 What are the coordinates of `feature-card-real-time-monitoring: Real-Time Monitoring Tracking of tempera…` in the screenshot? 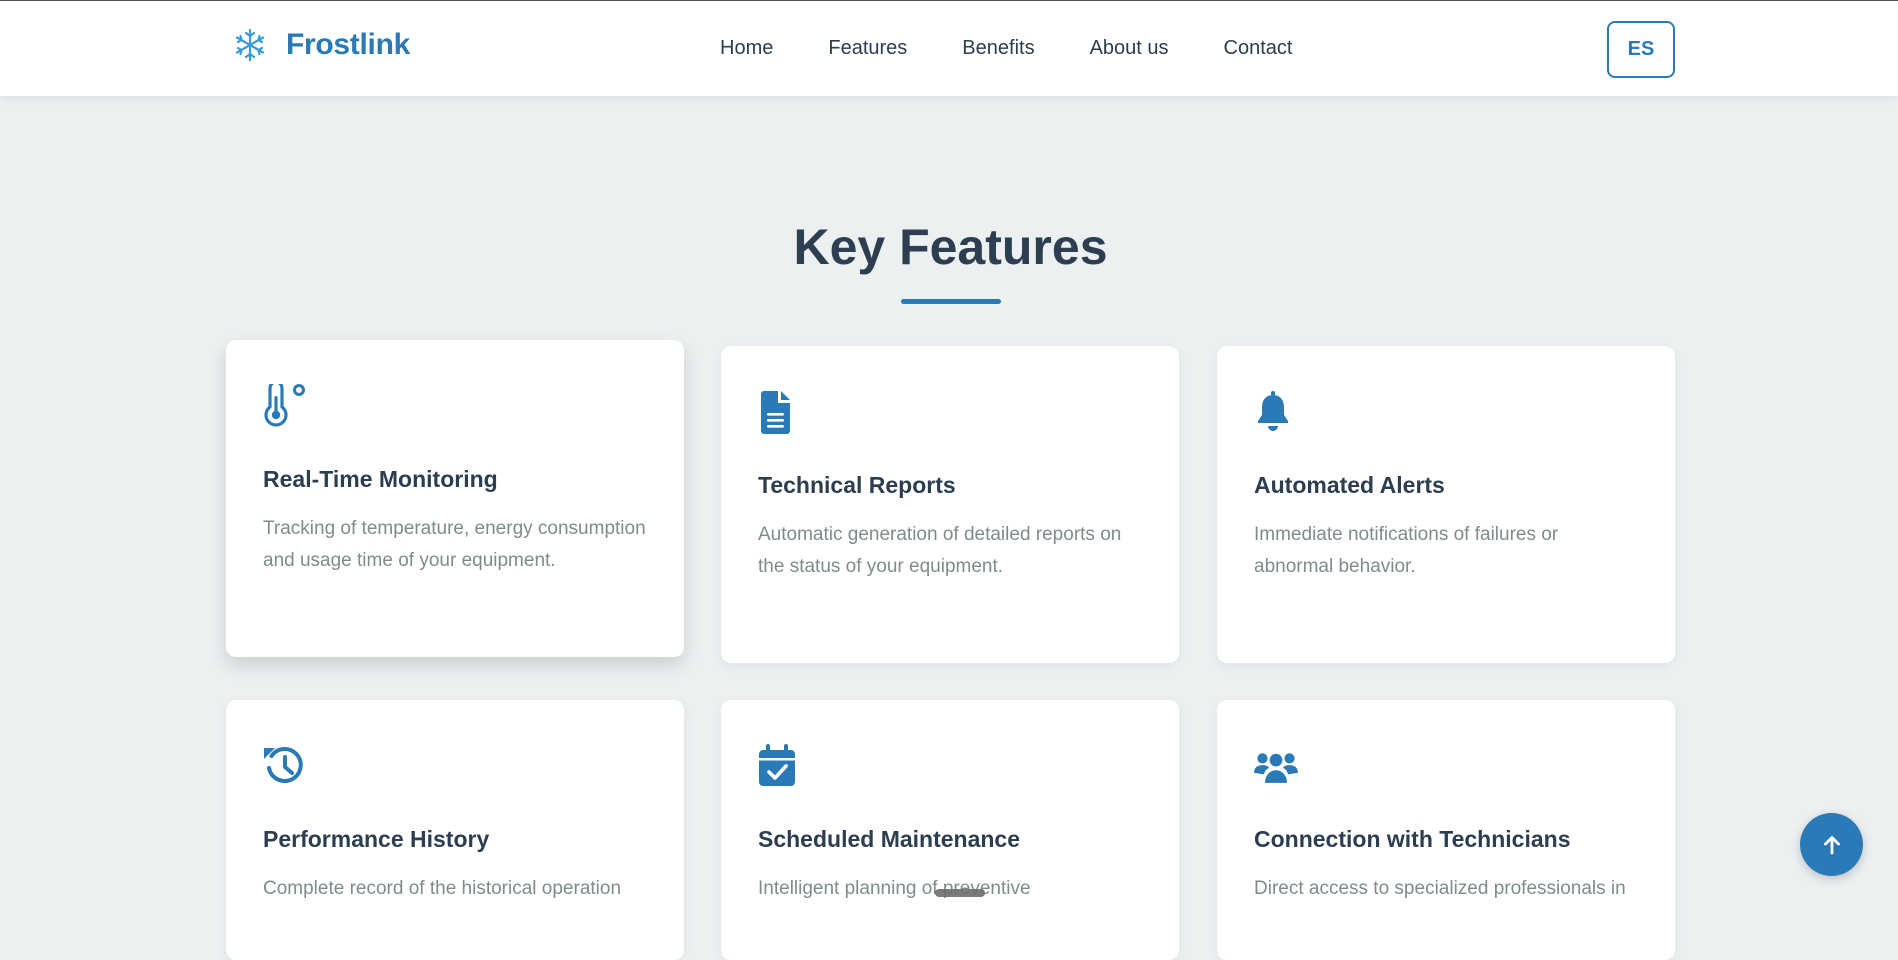 It's located at (455, 498).